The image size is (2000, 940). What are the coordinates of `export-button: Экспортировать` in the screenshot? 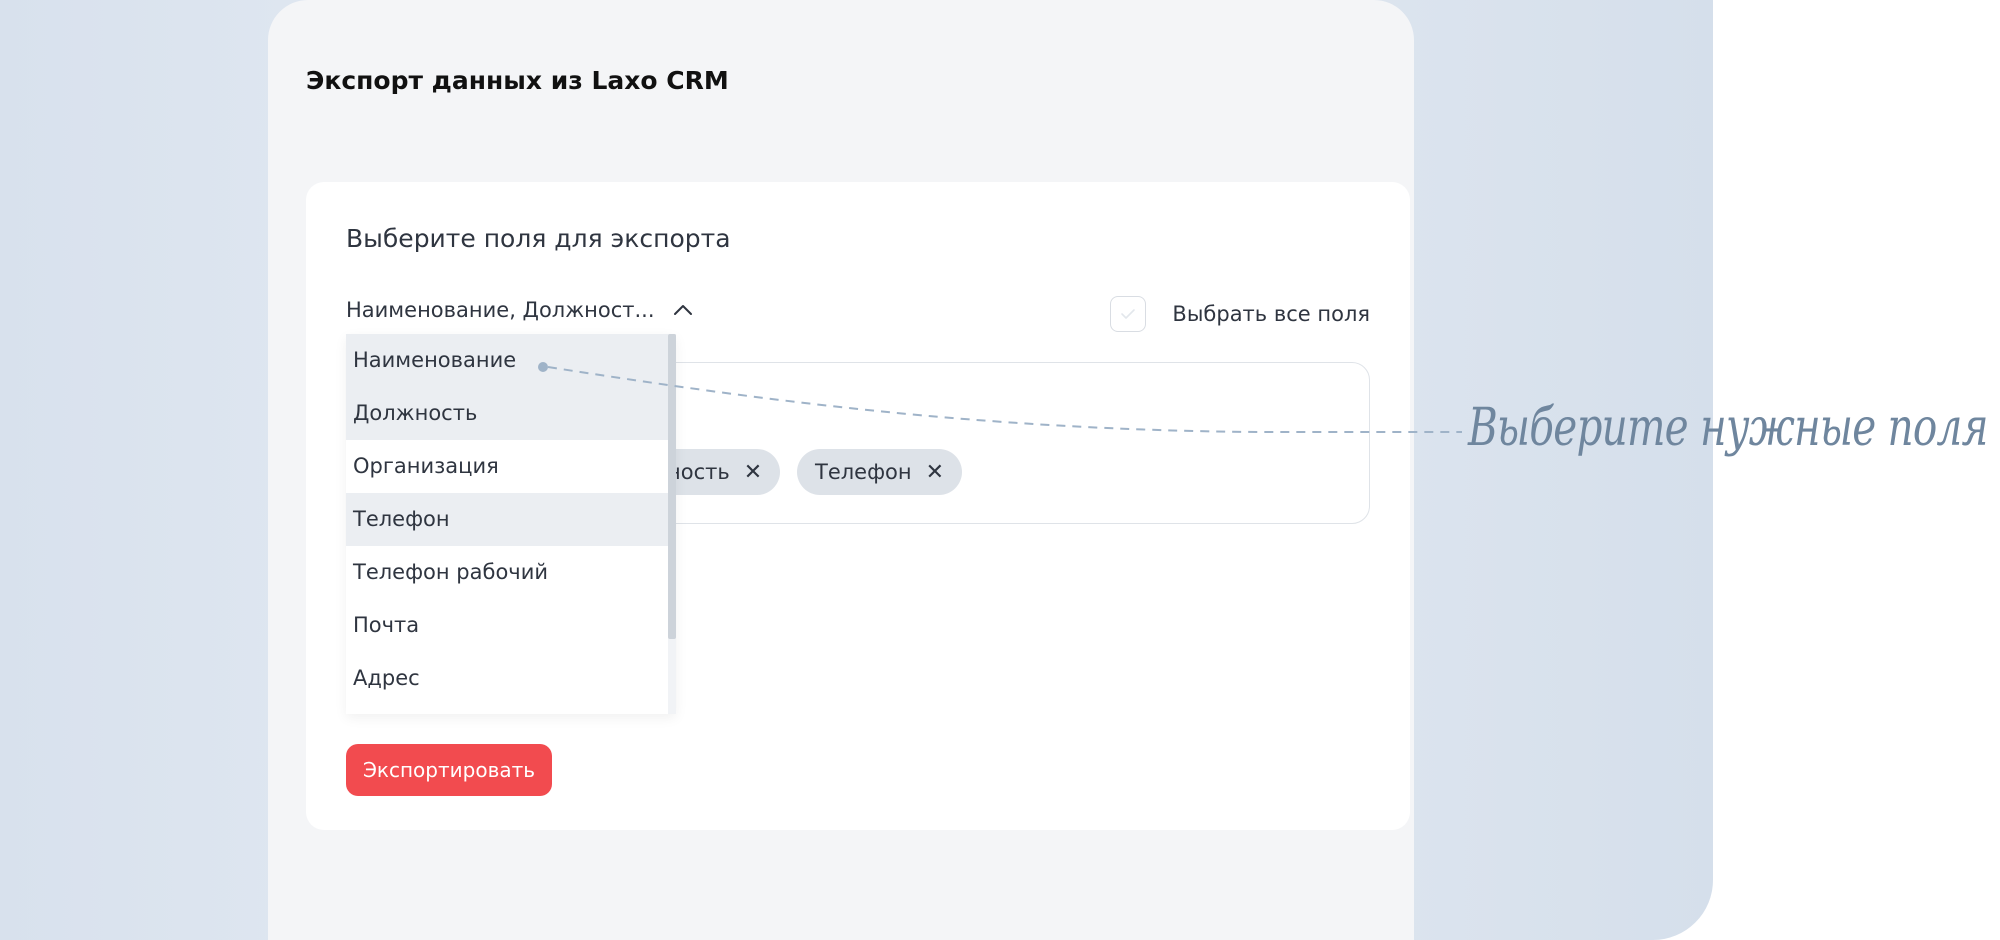 It's located at (449, 770).